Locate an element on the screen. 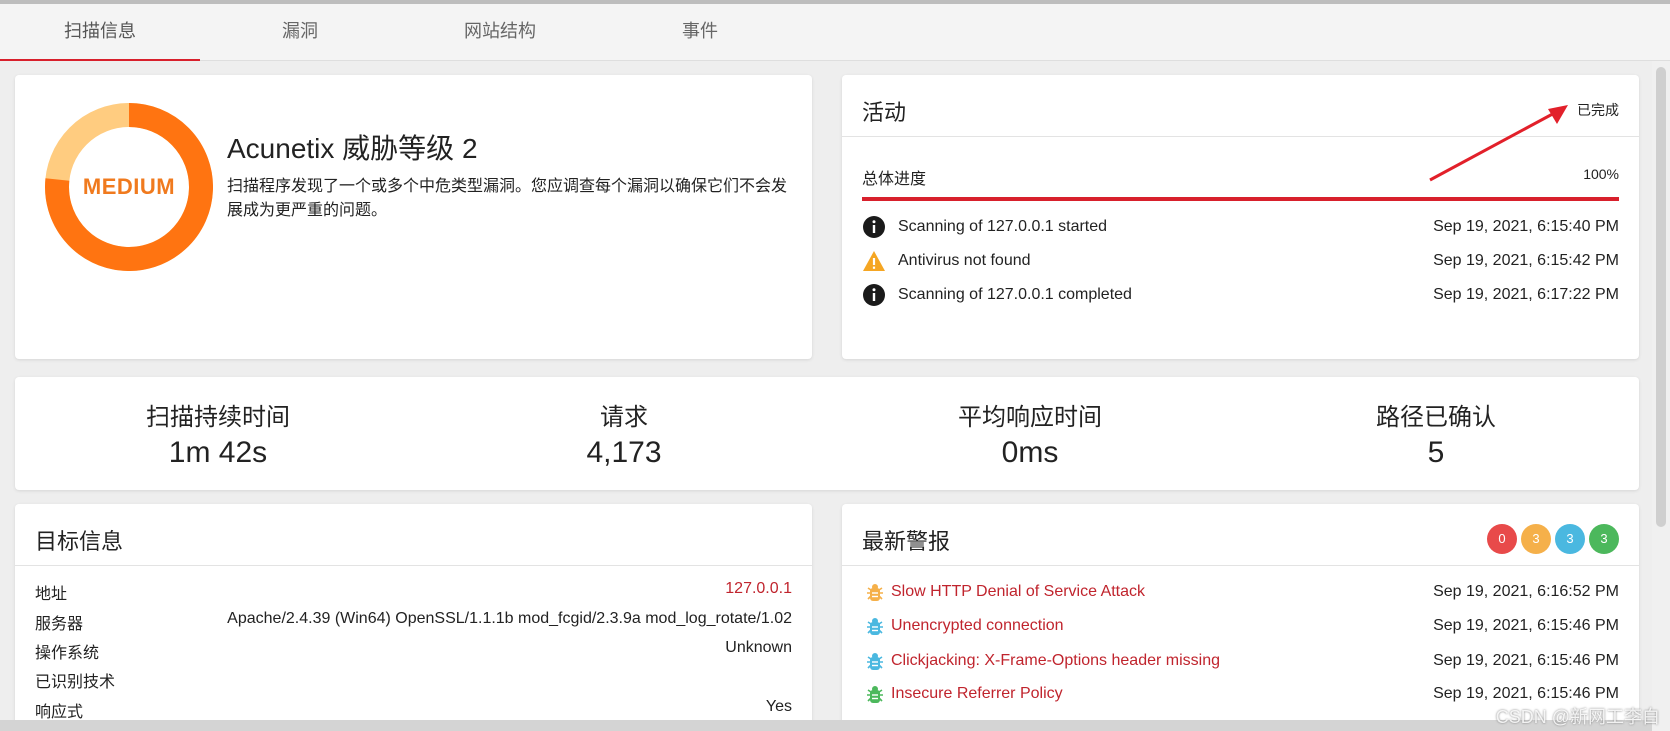 The image size is (1670, 731). stat-label: 扫描持续时间 is located at coordinates (218, 417).